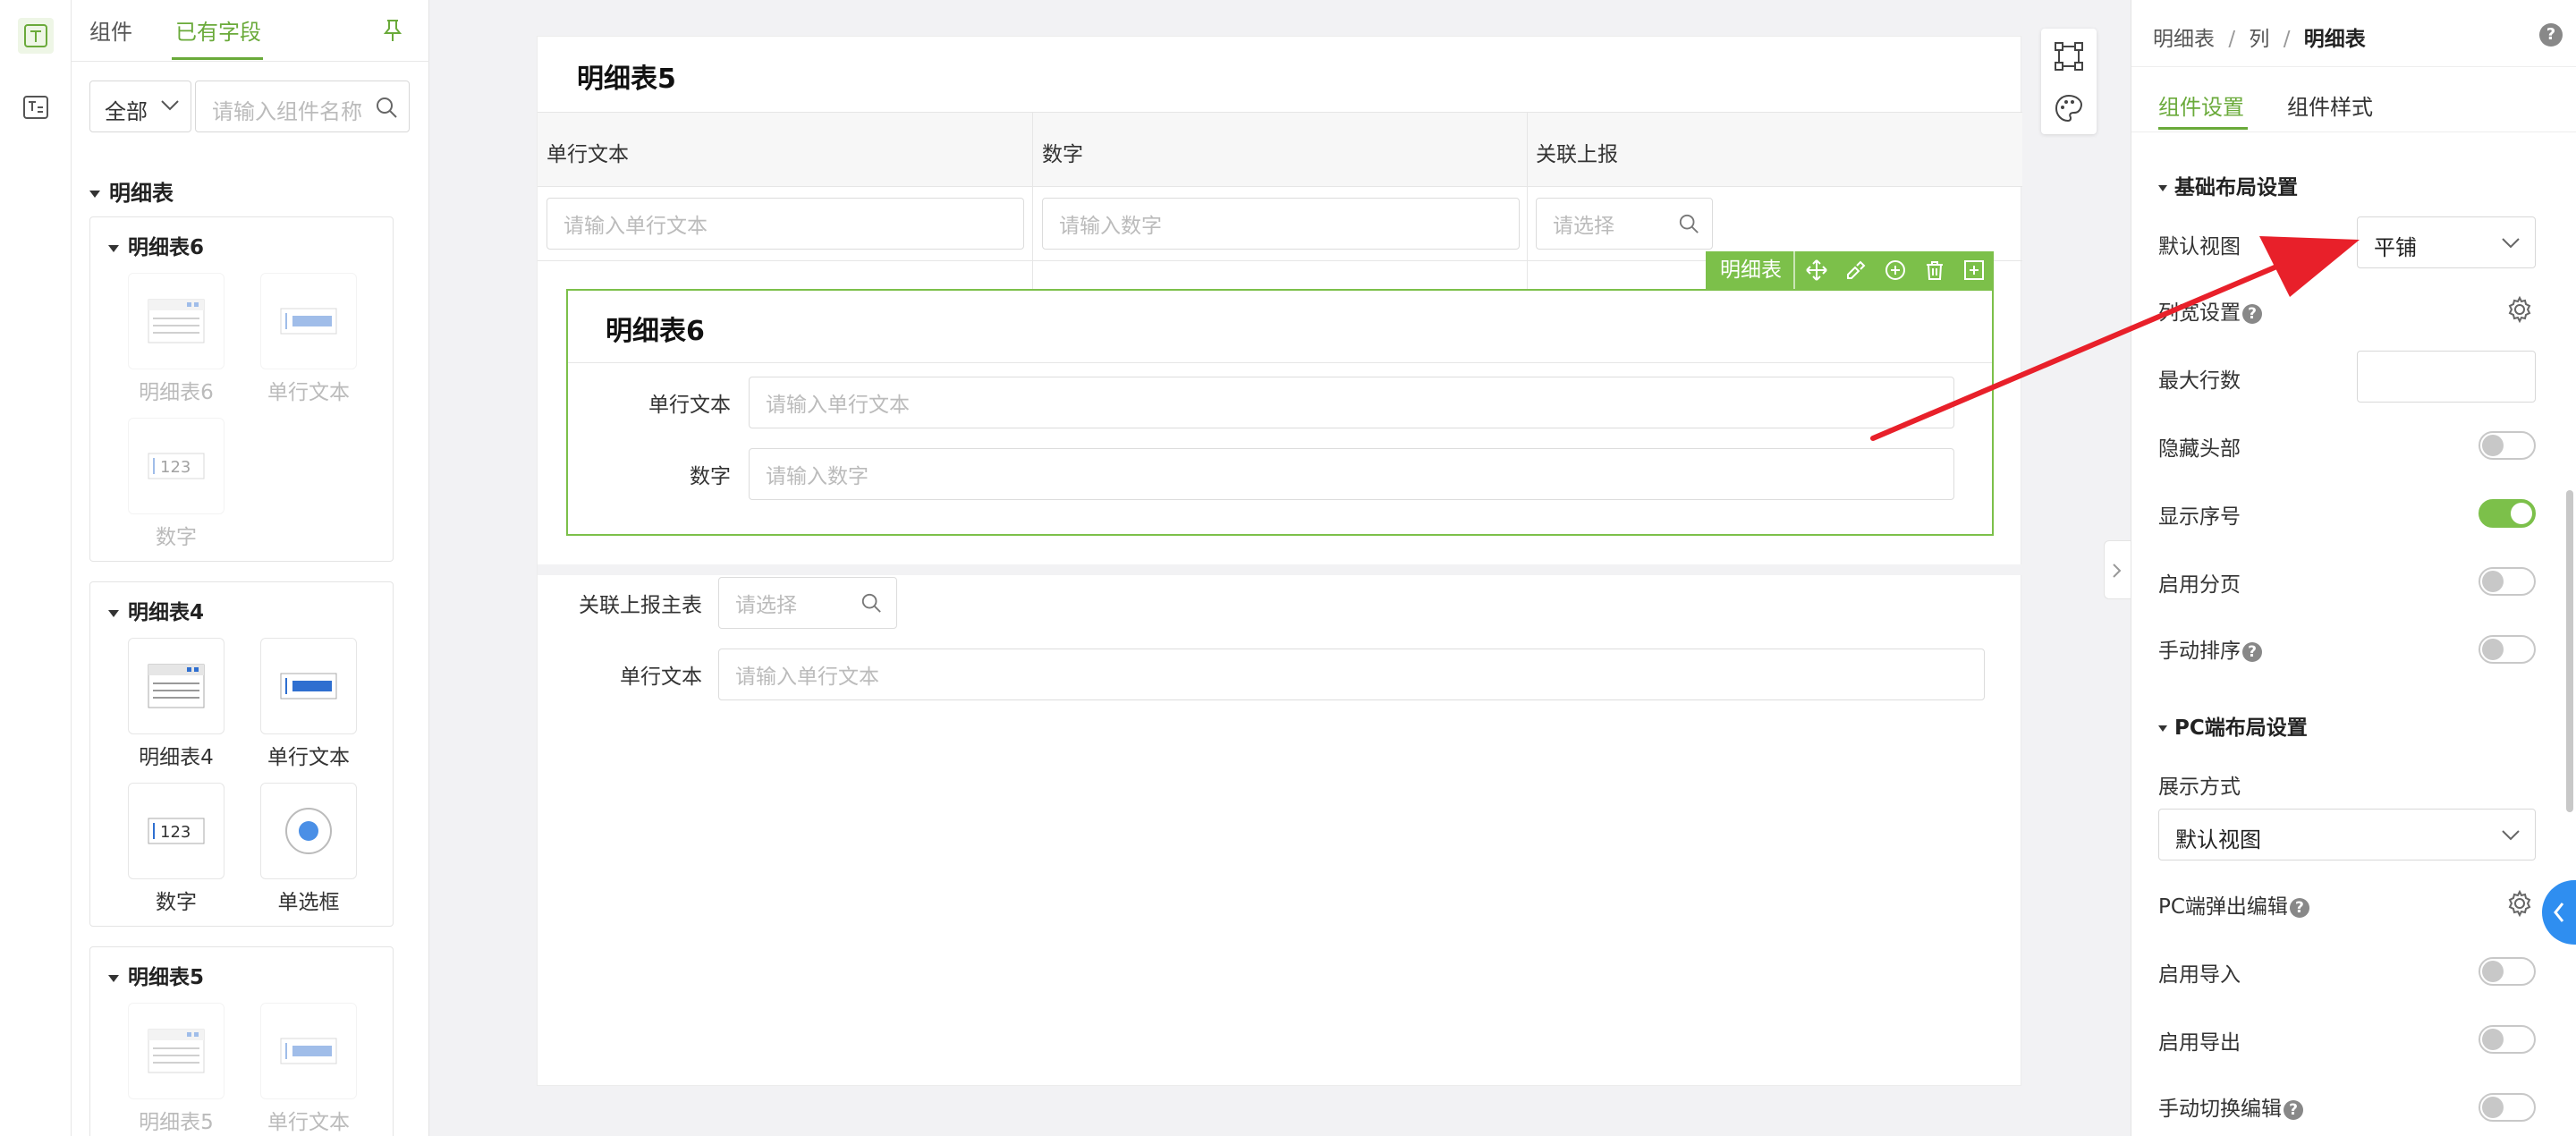 The height and width of the screenshot is (1136, 2576). What do you see at coordinates (2184, 39) in the screenshot?
I see `breadcrumb-item: 明细表` at bounding box center [2184, 39].